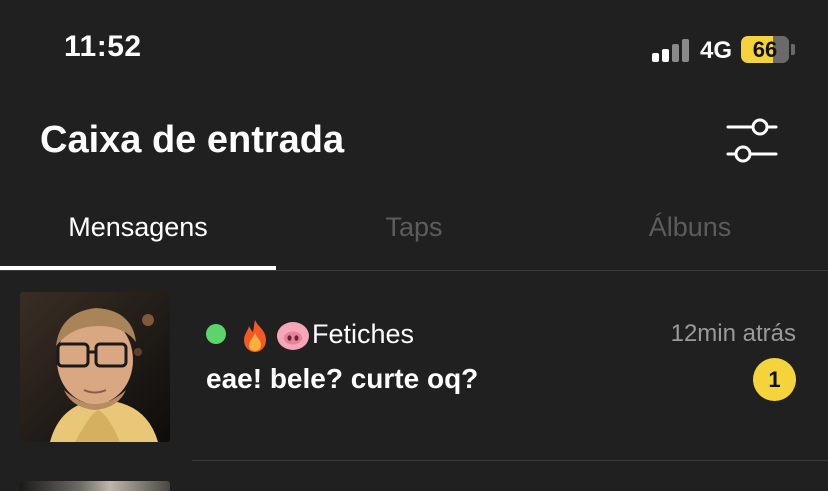 The height and width of the screenshot is (491, 828). What do you see at coordinates (192, 140) in the screenshot?
I see `page-title: Caixa de entrada` at bounding box center [192, 140].